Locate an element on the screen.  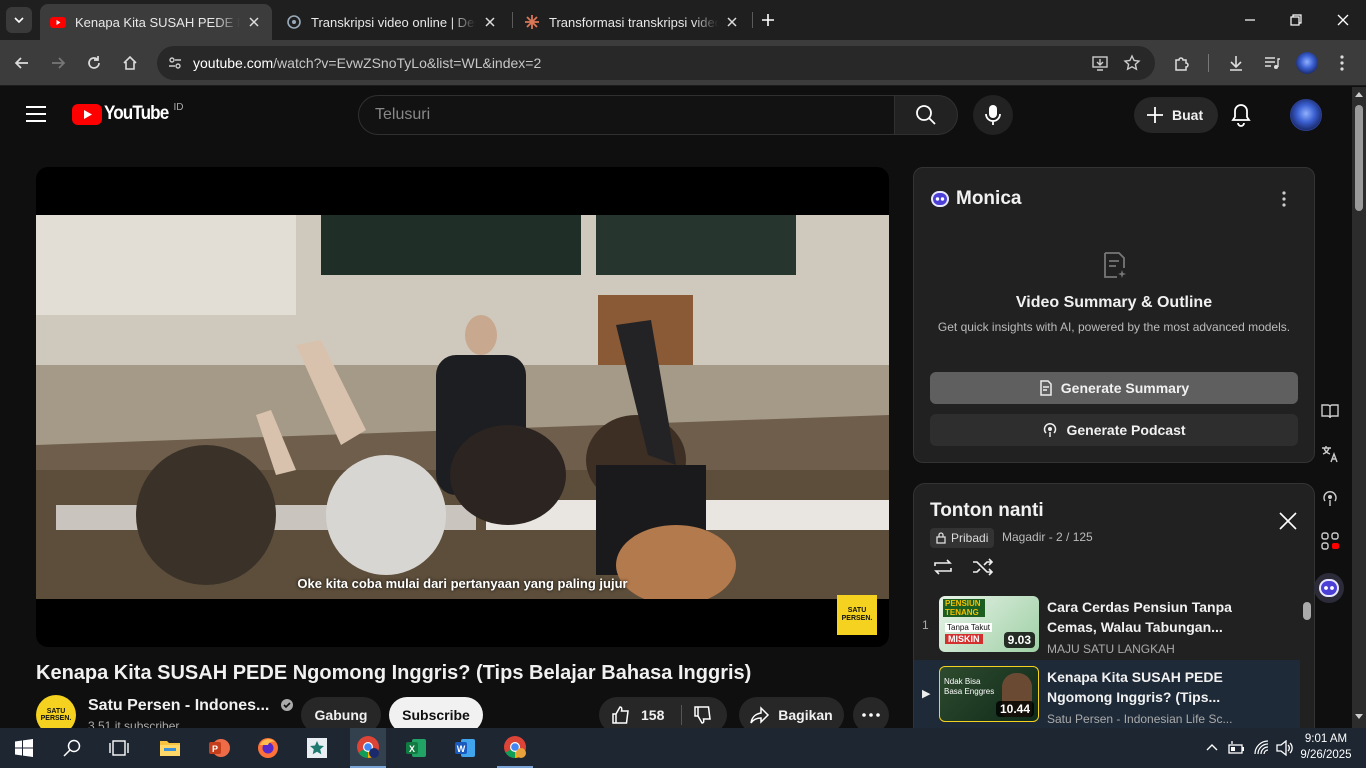
powerpoint-button: P is located at coordinates (219, 748).